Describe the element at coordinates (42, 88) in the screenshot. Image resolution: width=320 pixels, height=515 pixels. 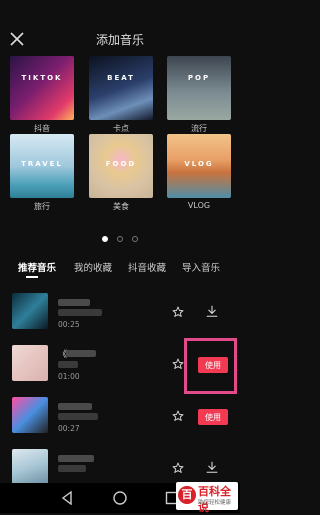
I see `category-thumbnail: TIKTOK` at that location.